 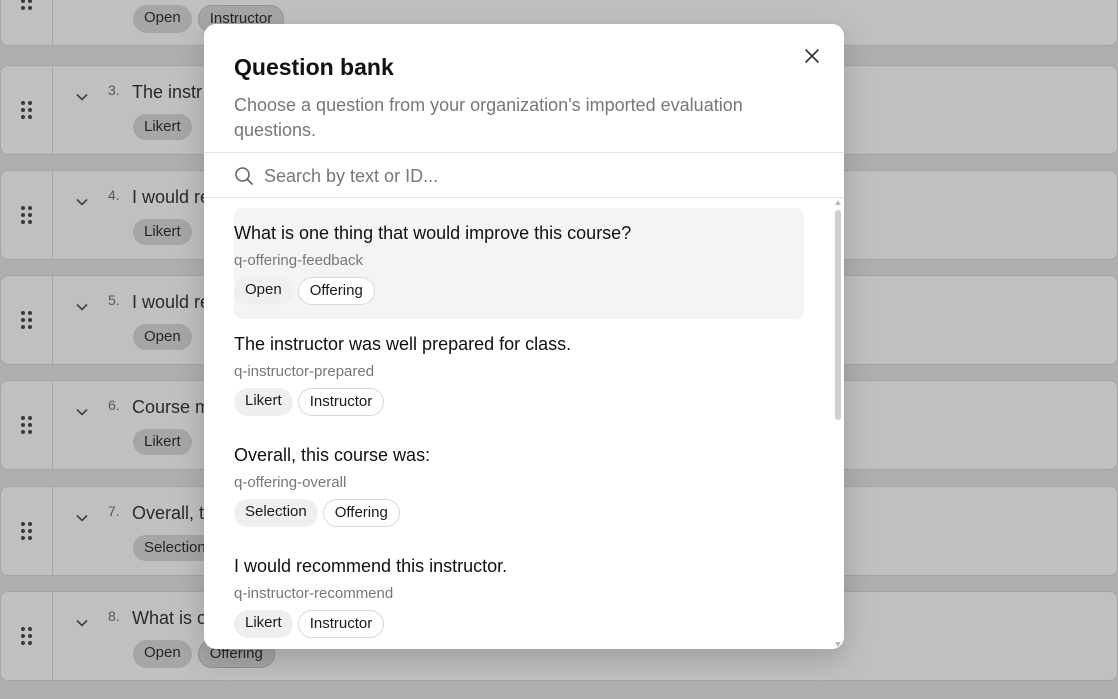 I want to click on scroll-up-arrow, so click(x=838, y=202).